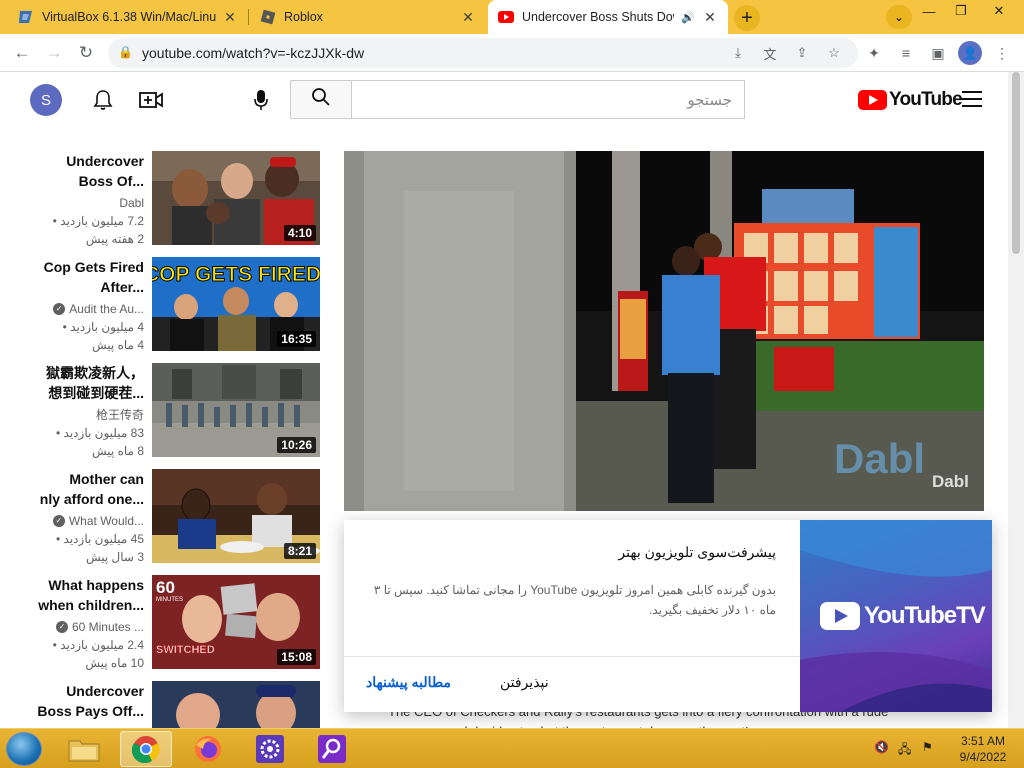  I want to click on notifications-bell-icon, so click(103, 100).